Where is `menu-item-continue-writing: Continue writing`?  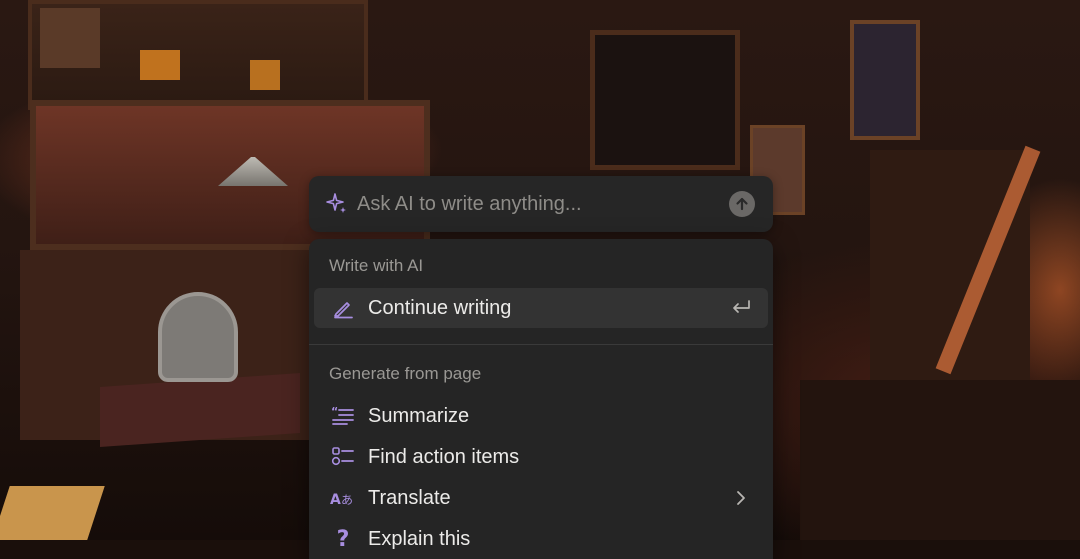 menu-item-continue-writing: Continue writing is located at coordinates (541, 308).